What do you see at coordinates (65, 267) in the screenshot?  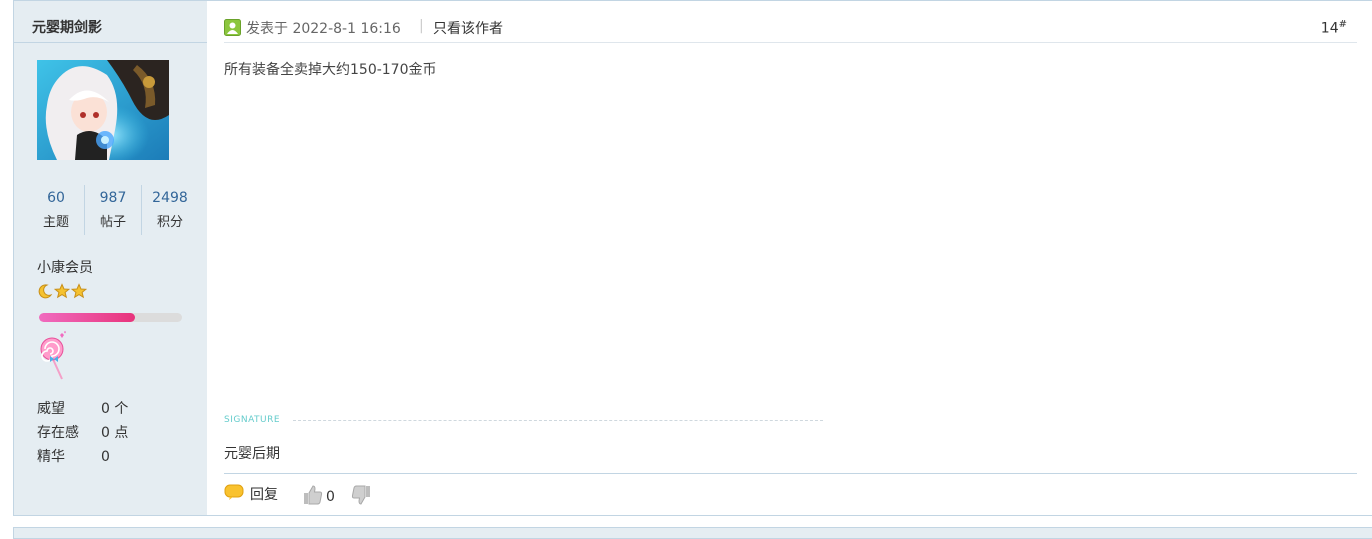 I see `user-rank: 小康会员` at bounding box center [65, 267].